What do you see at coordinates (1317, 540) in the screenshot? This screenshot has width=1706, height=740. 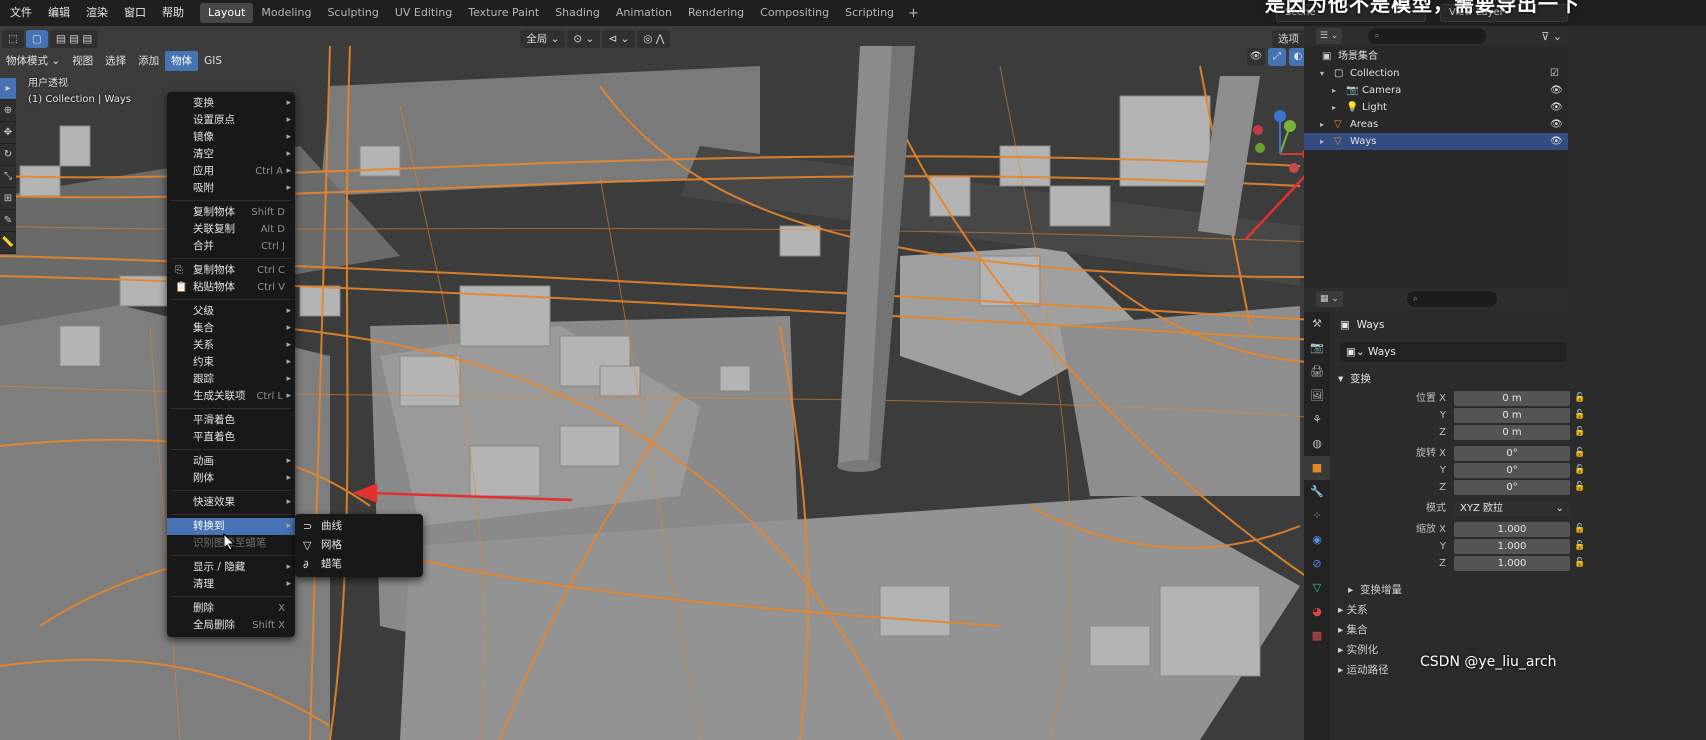 I see `physics-tab-icon: ◉` at bounding box center [1317, 540].